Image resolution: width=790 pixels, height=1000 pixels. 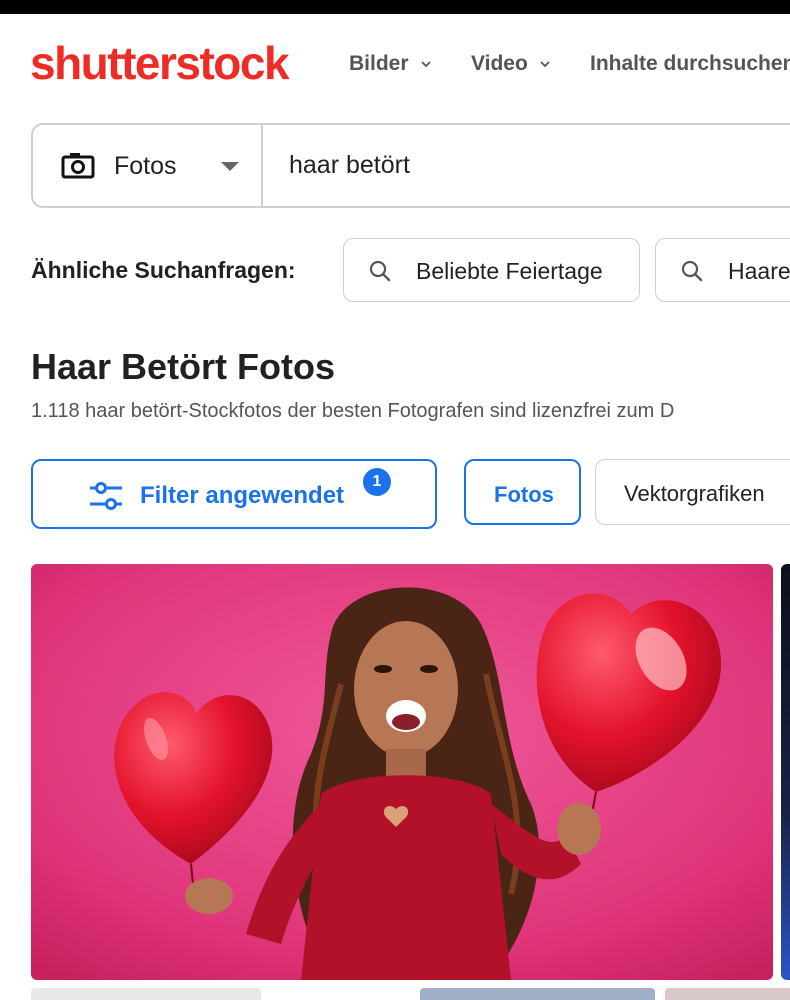 What do you see at coordinates (722, 270) in the screenshot?
I see `related-chip-haare: Haare` at bounding box center [722, 270].